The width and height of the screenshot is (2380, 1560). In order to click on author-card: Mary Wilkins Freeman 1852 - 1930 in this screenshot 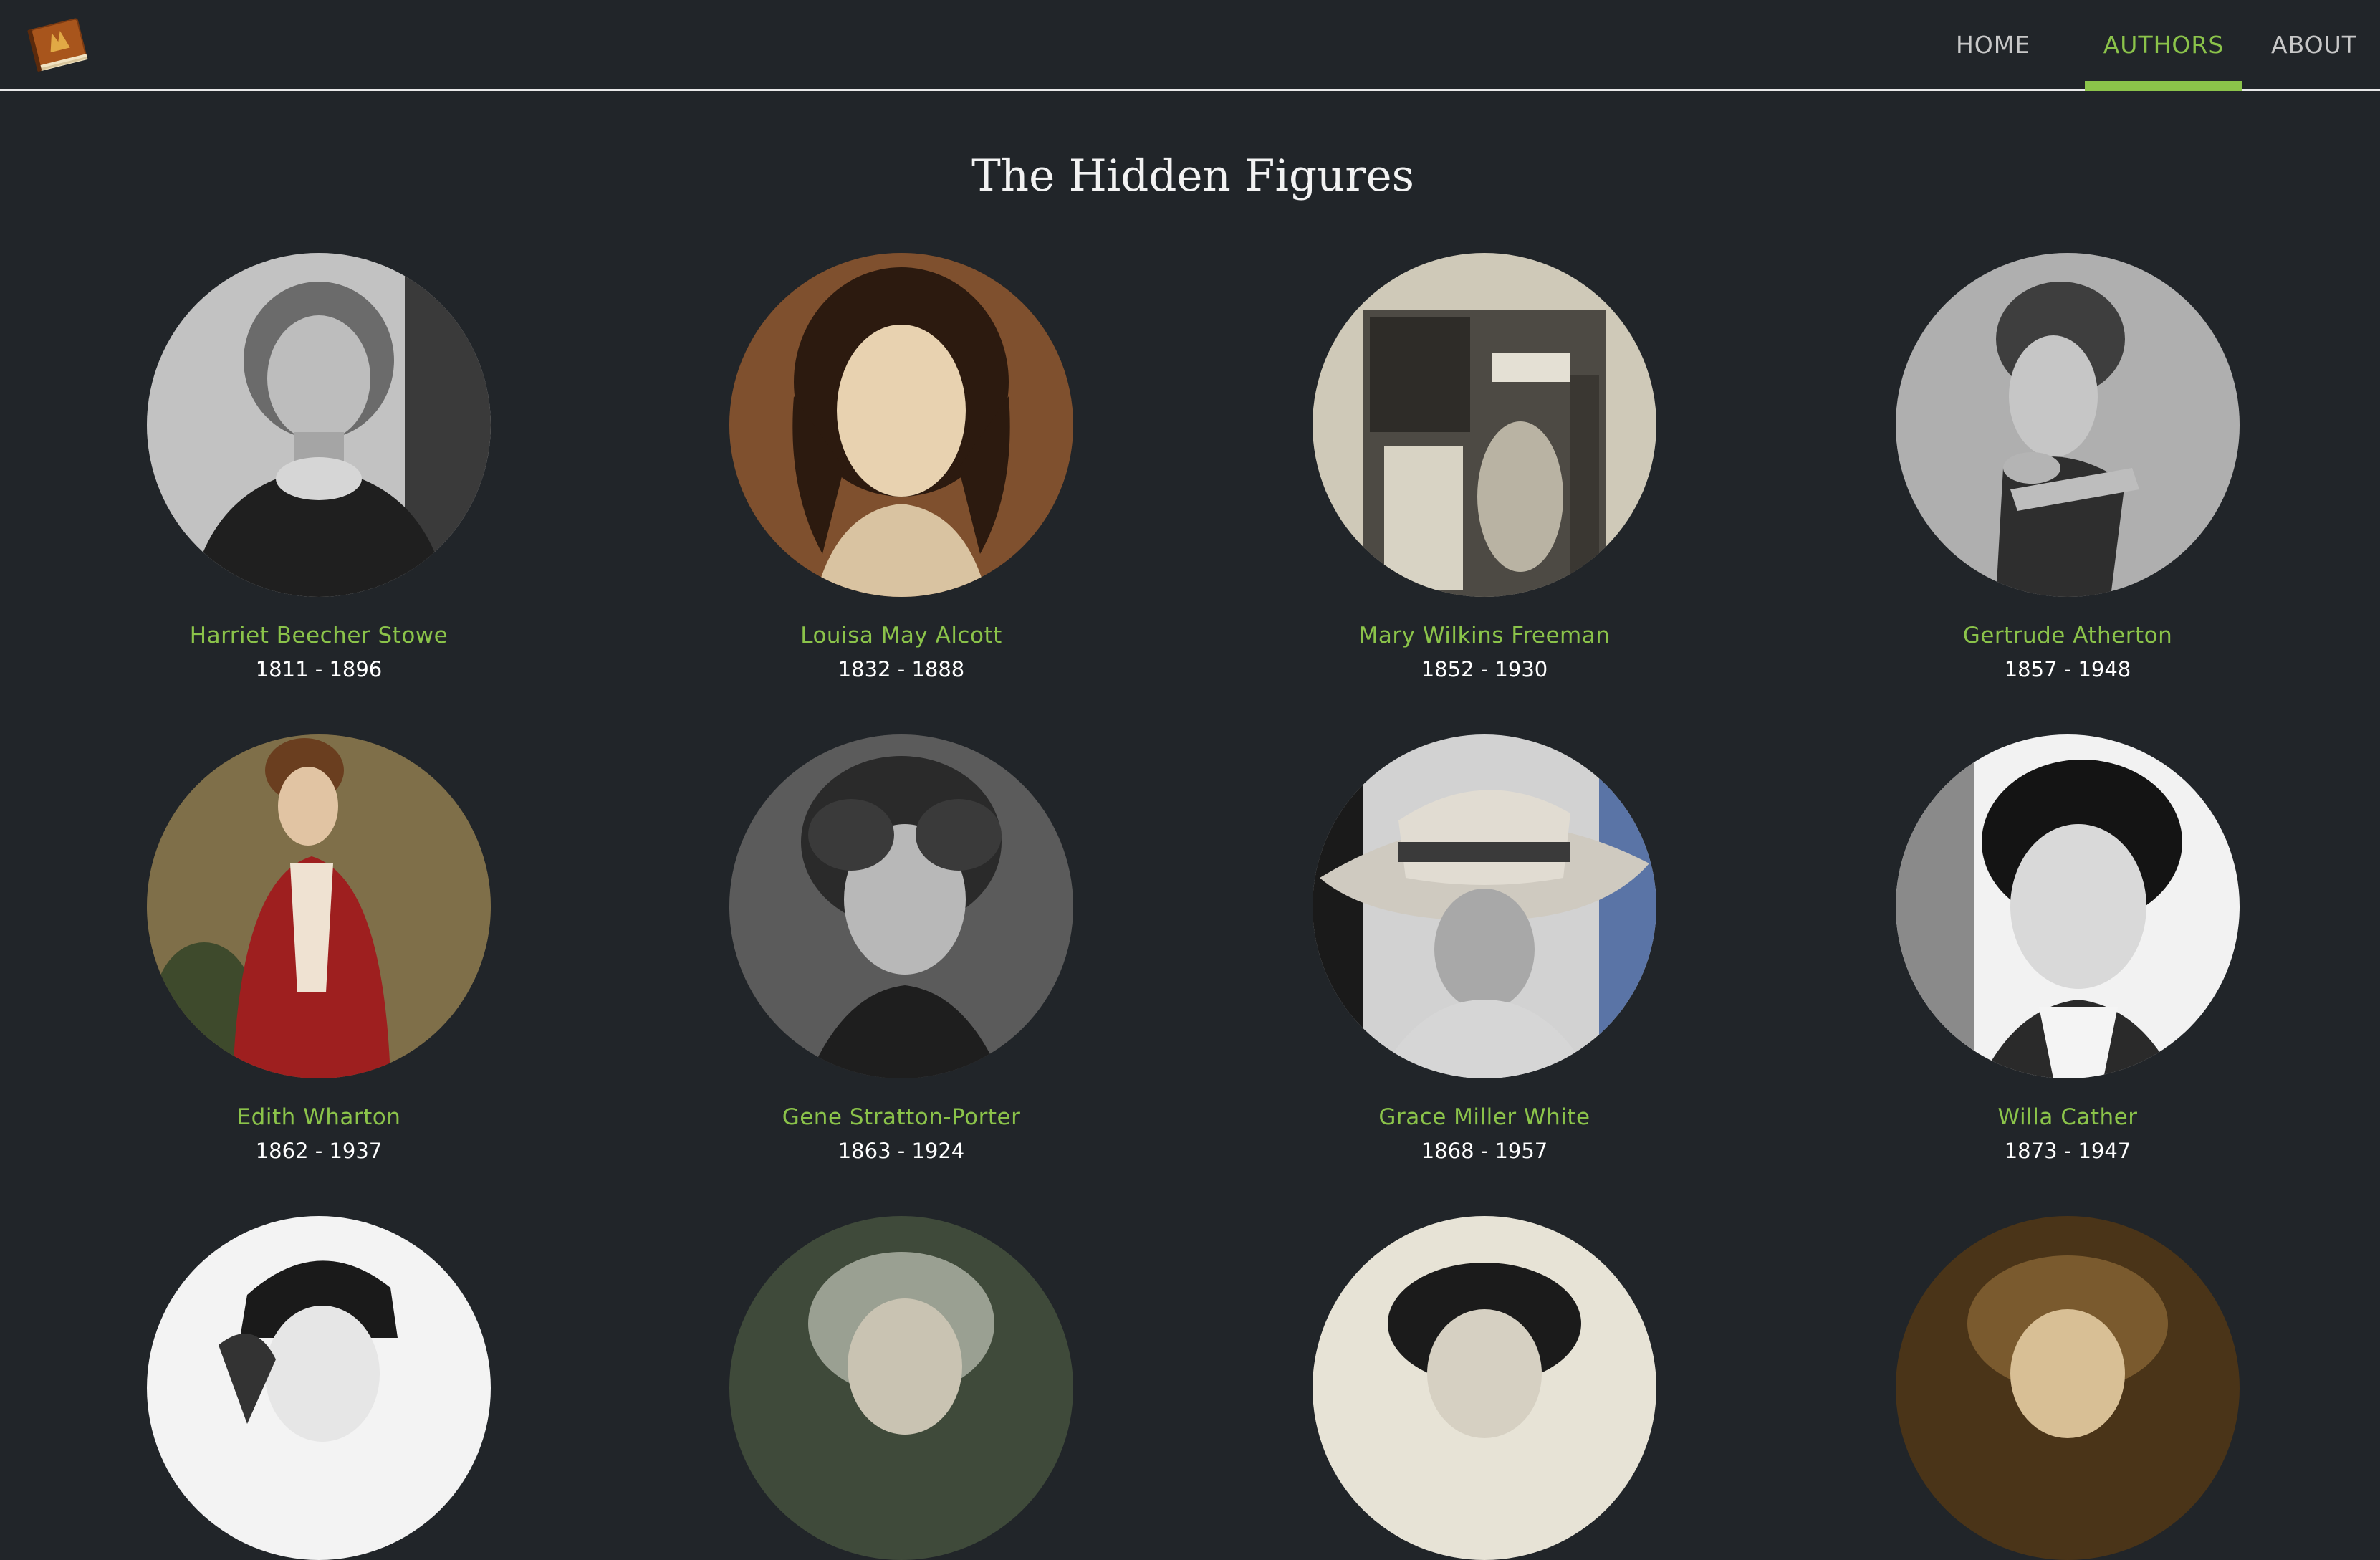, I will do `click(1485, 467)`.